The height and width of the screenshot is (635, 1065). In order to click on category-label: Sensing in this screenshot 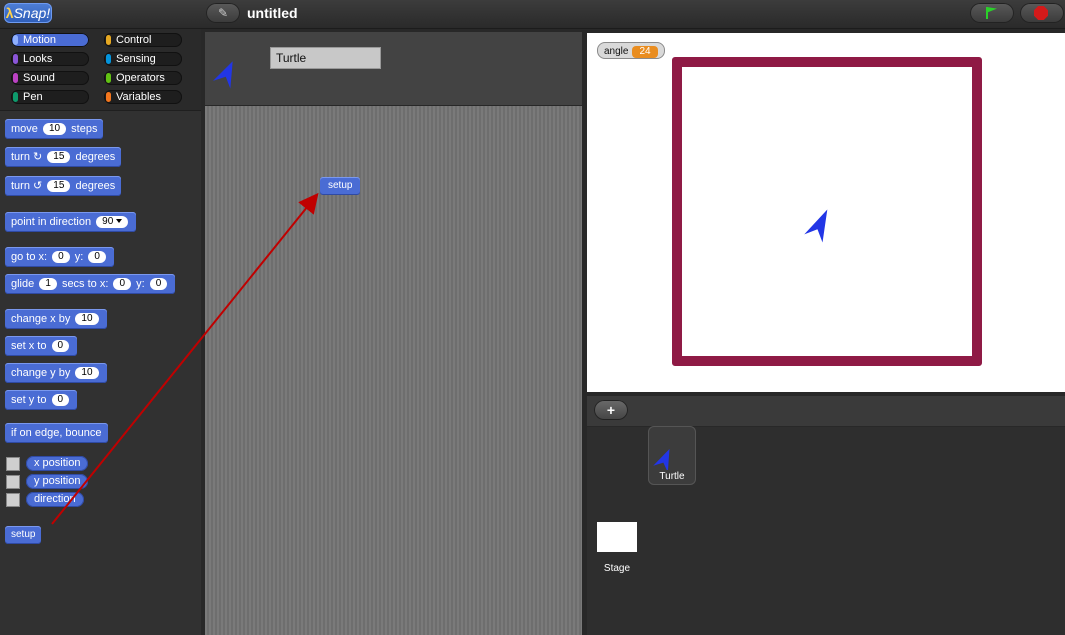, I will do `click(136, 59)`.